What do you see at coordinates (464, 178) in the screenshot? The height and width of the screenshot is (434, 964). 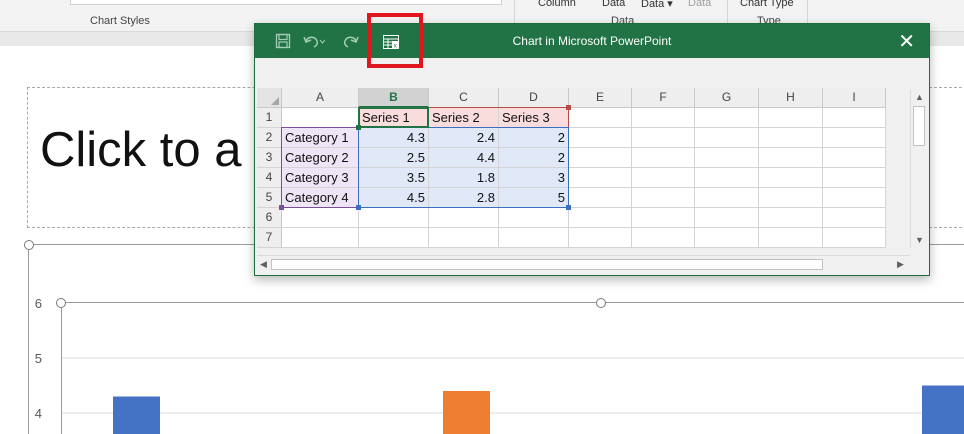 I see `cell-c4: 1.8` at bounding box center [464, 178].